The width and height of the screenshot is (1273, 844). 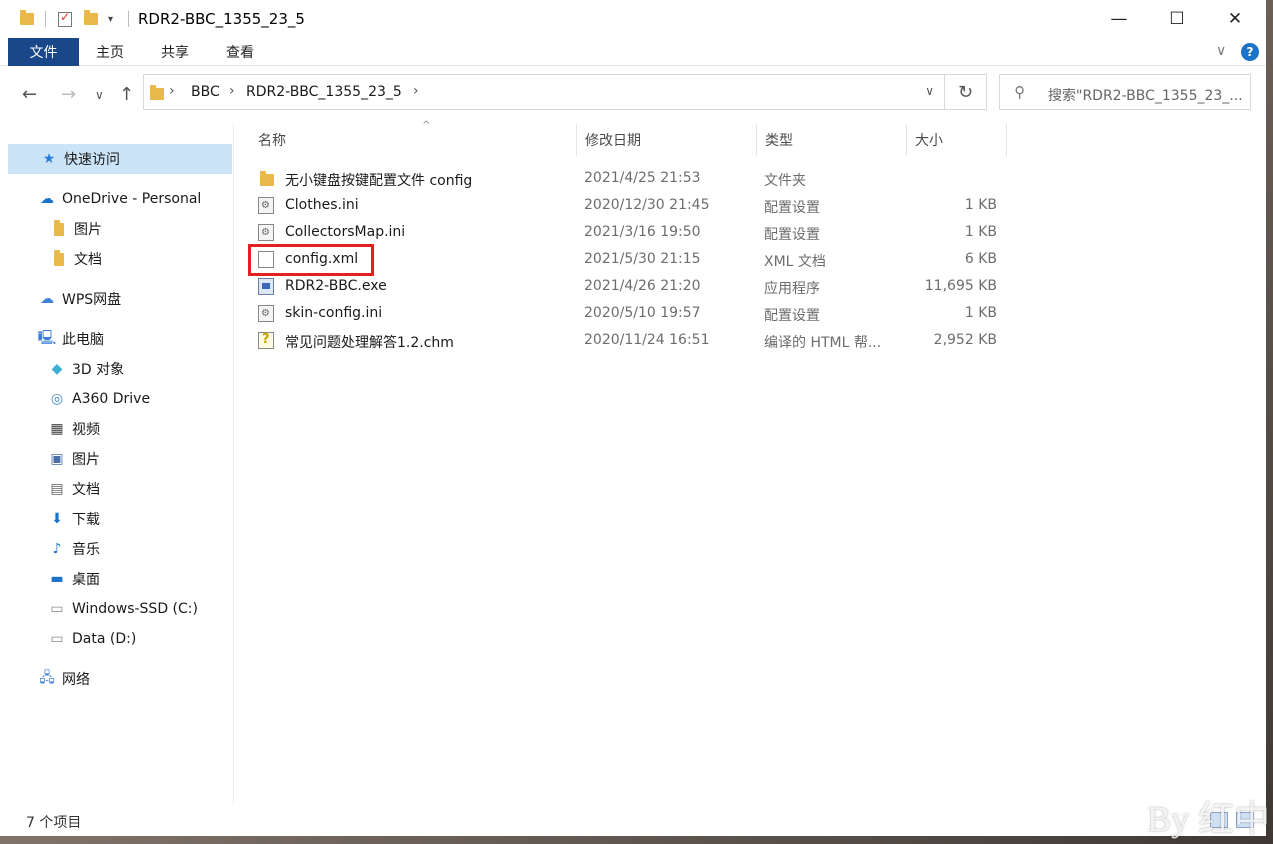 I want to click on close-icon: ✕, so click(x=1235, y=19).